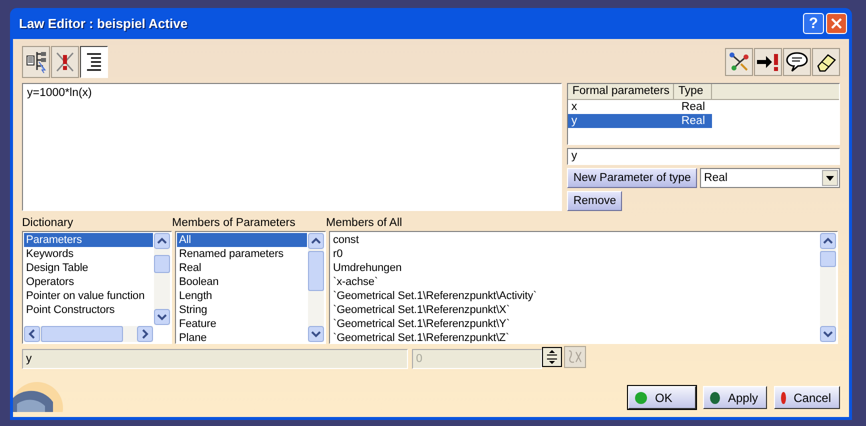 This screenshot has height=426, width=866. Describe the element at coordinates (88, 254) in the screenshot. I see `list-item: Keywords` at that location.